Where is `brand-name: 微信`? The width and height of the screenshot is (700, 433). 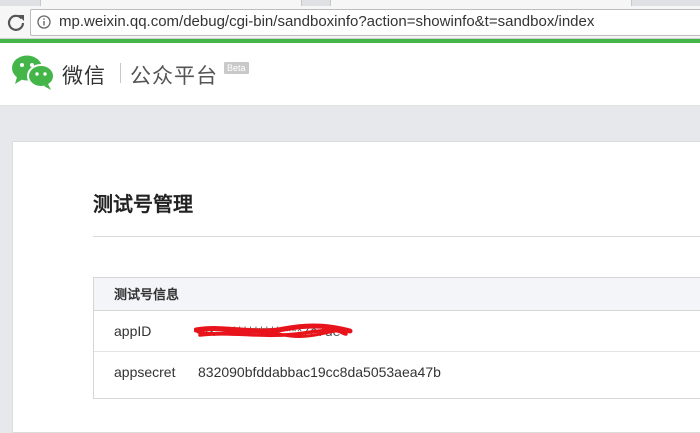 brand-name: 微信 is located at coordinates (84, 76).